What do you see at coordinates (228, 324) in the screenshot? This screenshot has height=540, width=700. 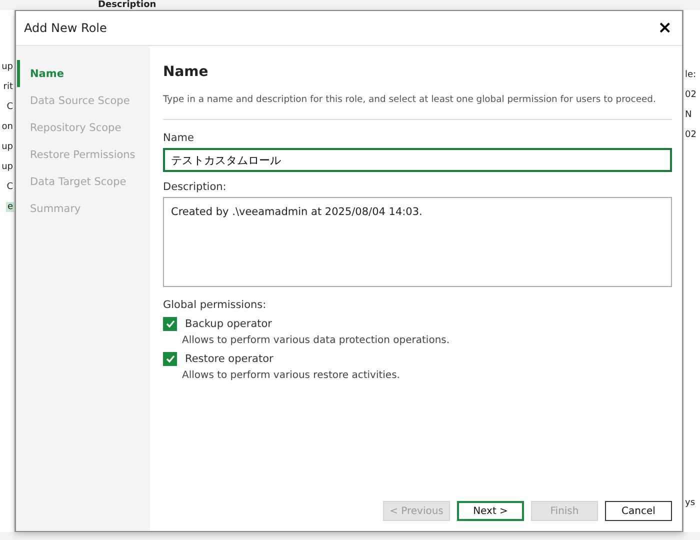 I see `checkbox-label: Backup operator` at bounding box center [228, 324].